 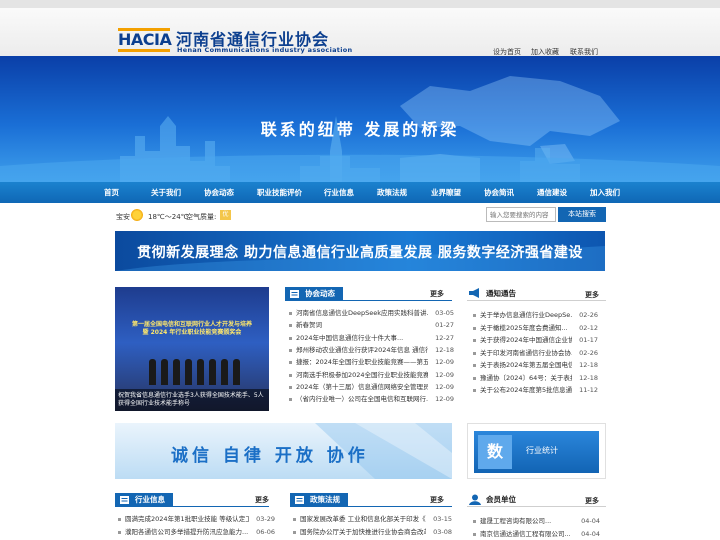 I want to click on item-date: 12-27, so click(x=444, y=337).